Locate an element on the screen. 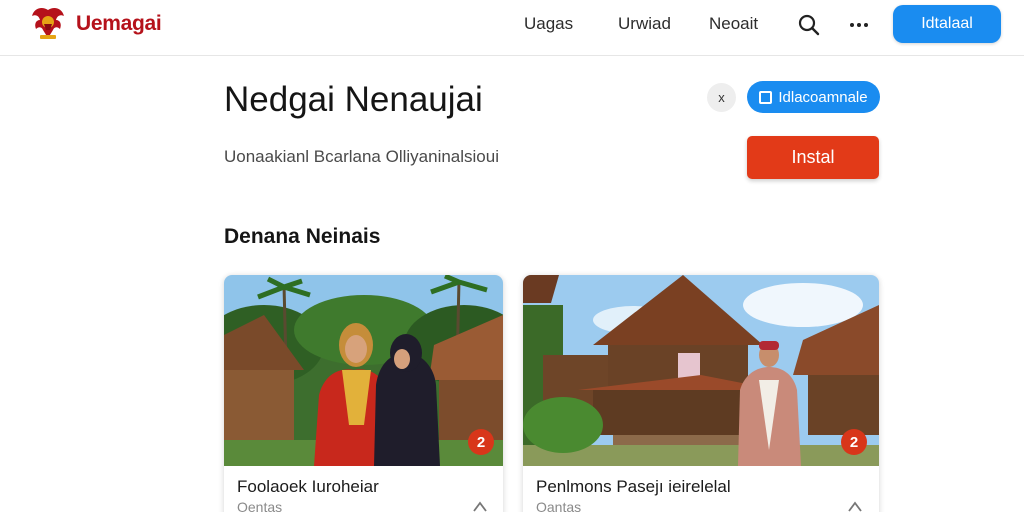 The height and width of the screenshot is (512, 1024). pill-action-button: Idlacoamnale is located at coordinates (813, 97).